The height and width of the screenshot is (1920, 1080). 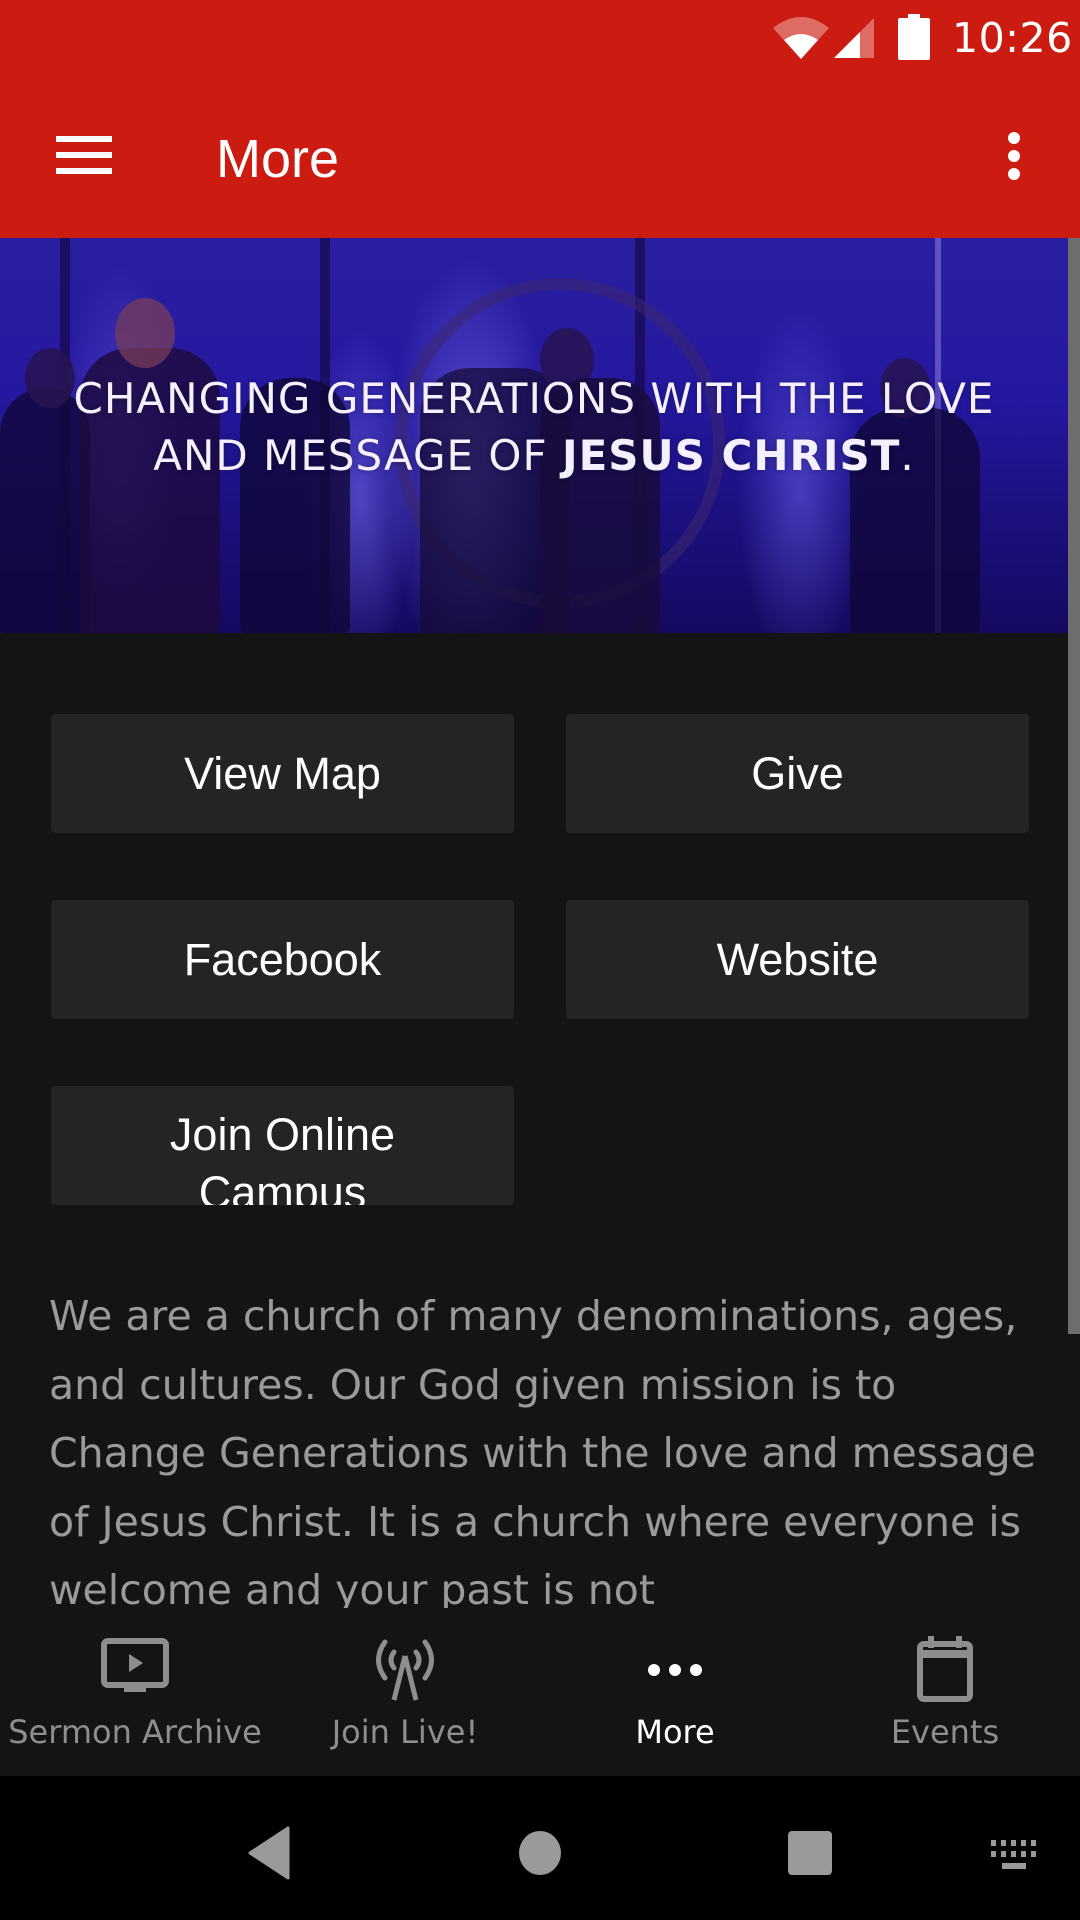 What do you see at coordinates (540, 1853) in the screenshot?
I see `home-icon` at bounding box center [540, 1853].